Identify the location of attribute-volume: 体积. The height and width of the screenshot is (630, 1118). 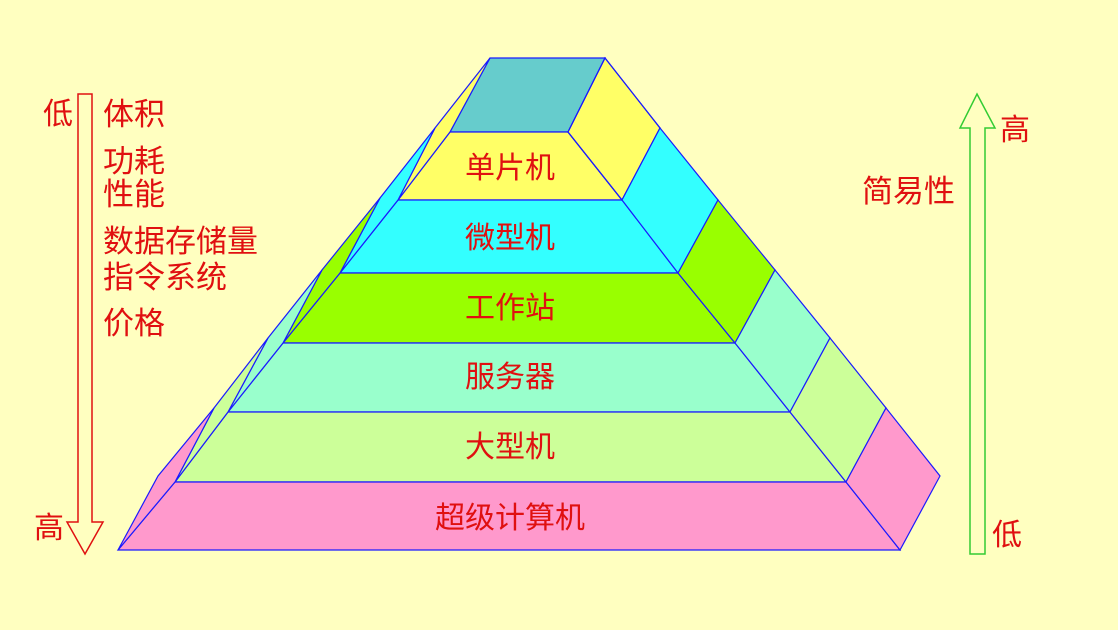
(134, 115).